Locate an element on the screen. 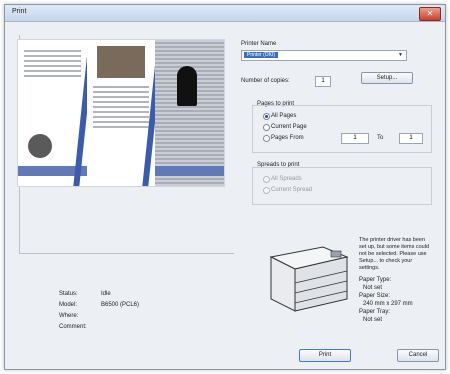  window-title: Print is located at coordinates (19, 11).